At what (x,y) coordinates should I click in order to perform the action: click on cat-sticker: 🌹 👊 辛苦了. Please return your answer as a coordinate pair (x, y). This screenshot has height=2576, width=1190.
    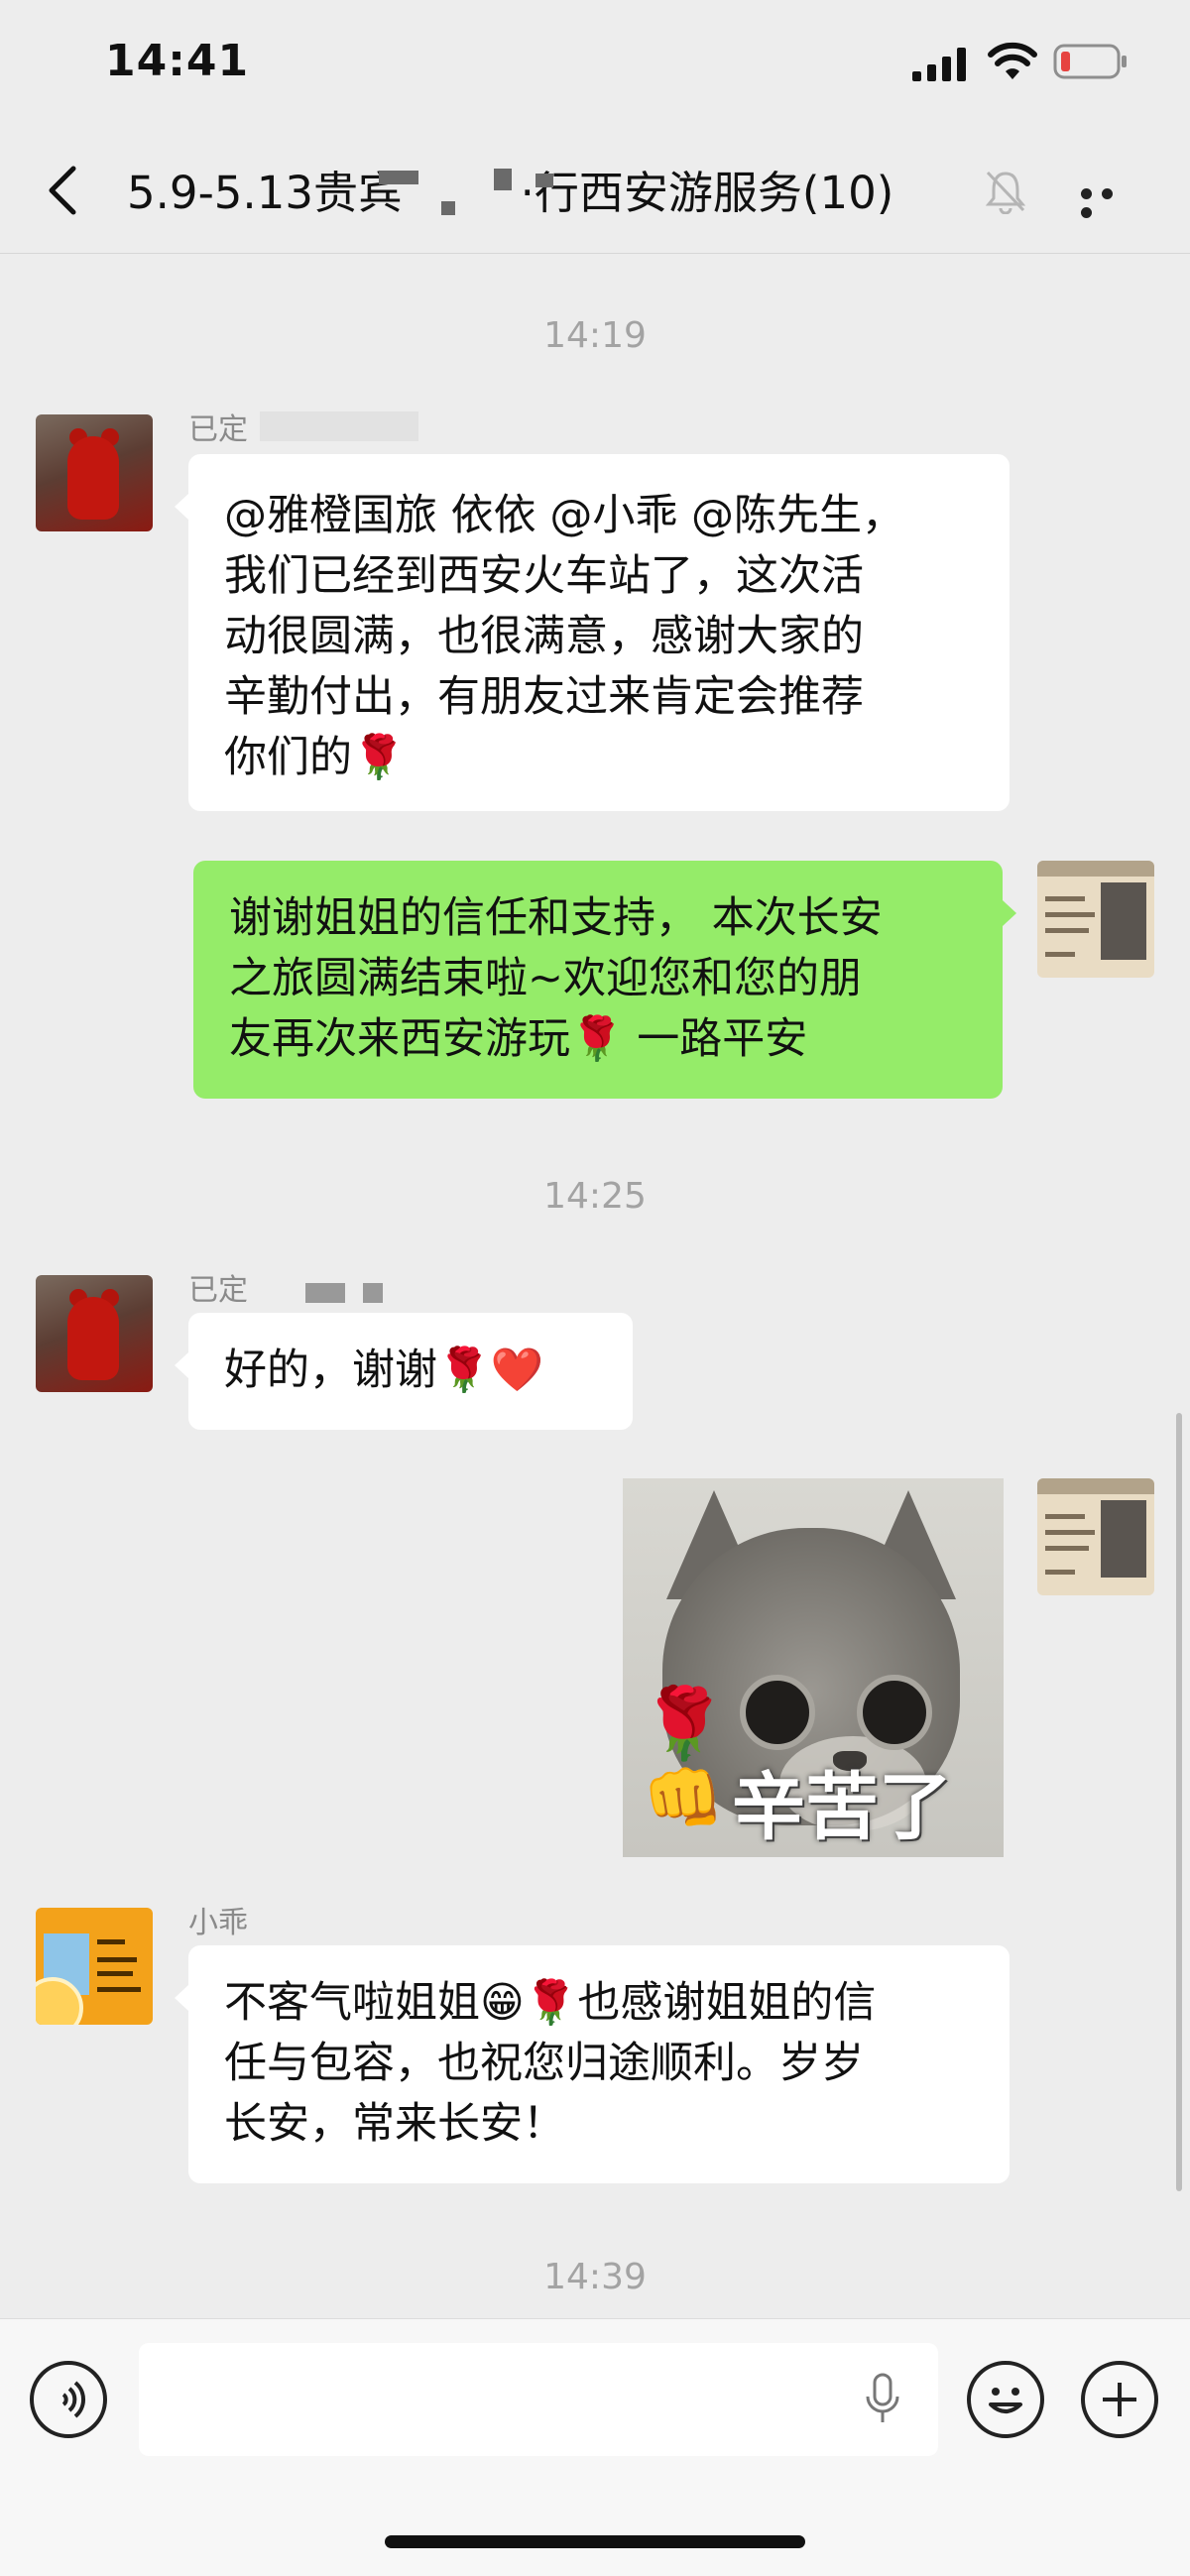
    Looking at the image, I should click on (813, 1667).